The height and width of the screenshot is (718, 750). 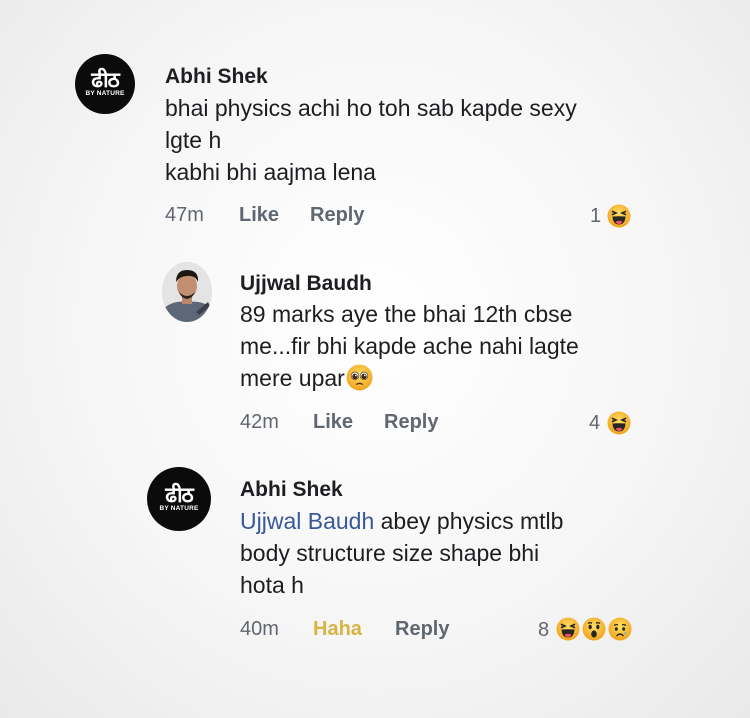 What do you see at coordinates (543, 630) in the screenshot?
I see `reaction-count: 8` at bounding box center [543, 630].